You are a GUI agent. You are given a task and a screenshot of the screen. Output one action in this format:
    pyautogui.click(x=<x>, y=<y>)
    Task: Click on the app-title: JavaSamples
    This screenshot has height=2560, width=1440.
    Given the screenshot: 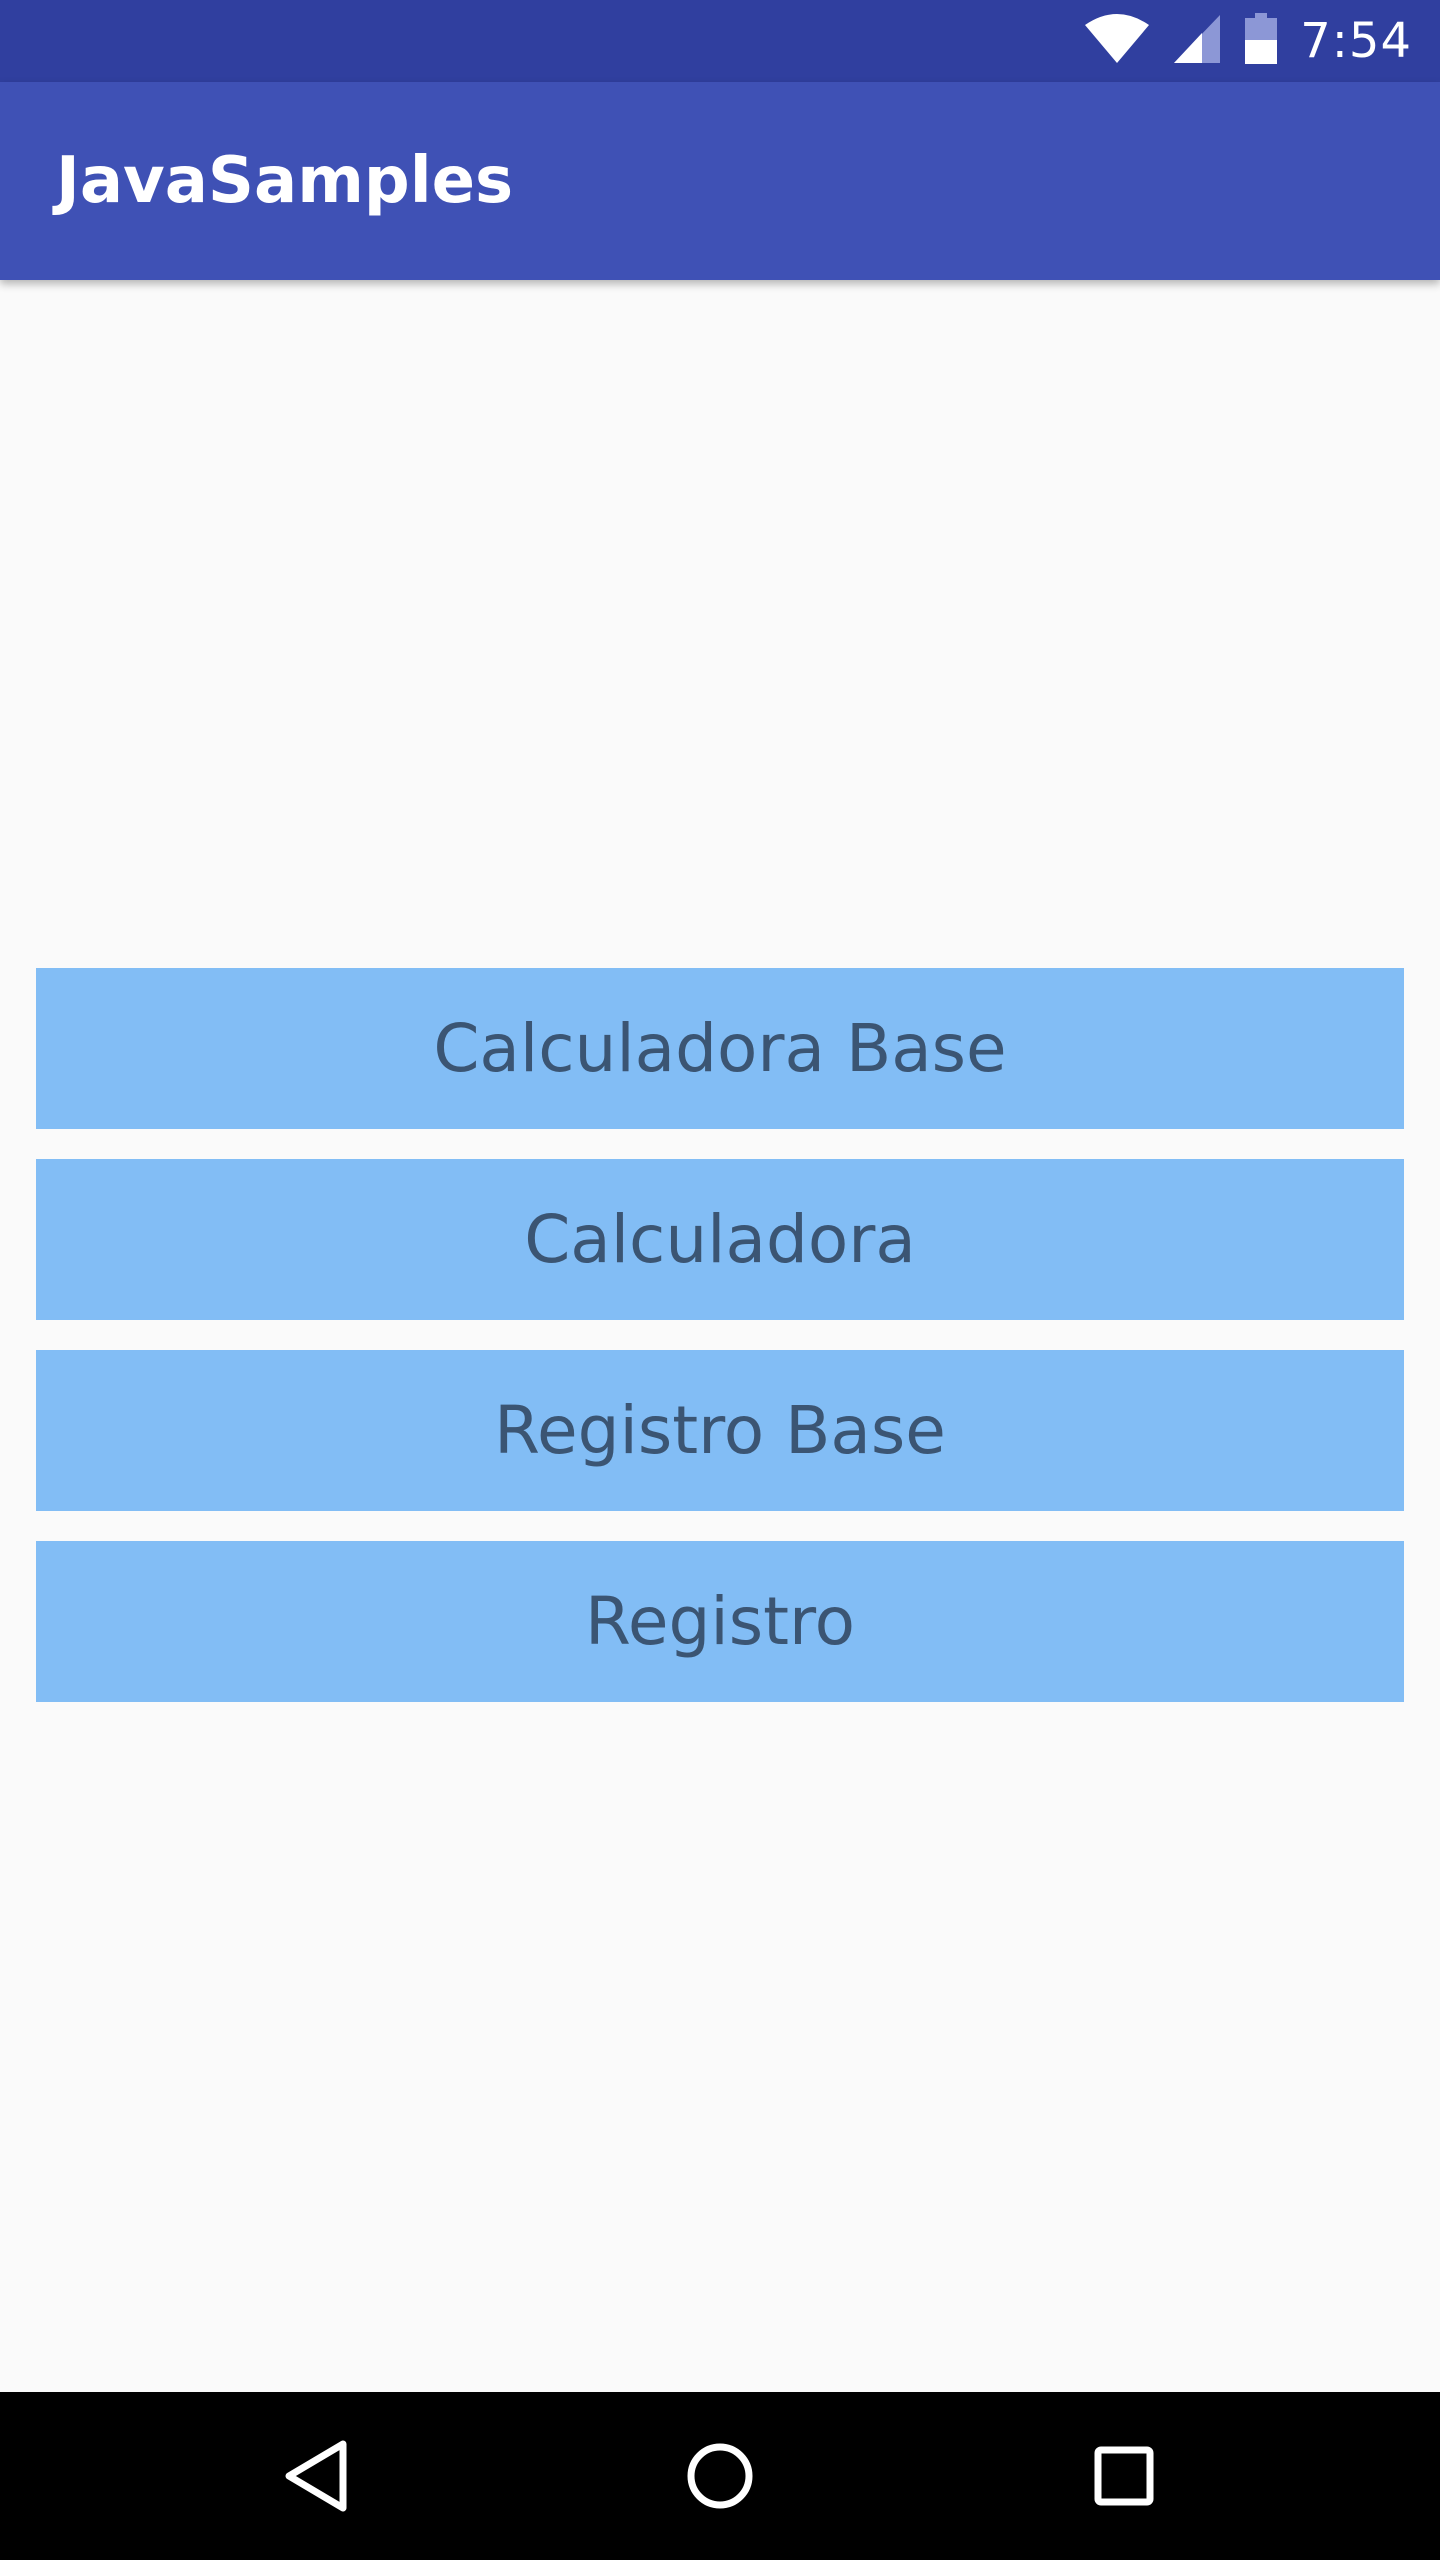 What is the action you would take?
    pyautogui.click(x=285, y=181)
    